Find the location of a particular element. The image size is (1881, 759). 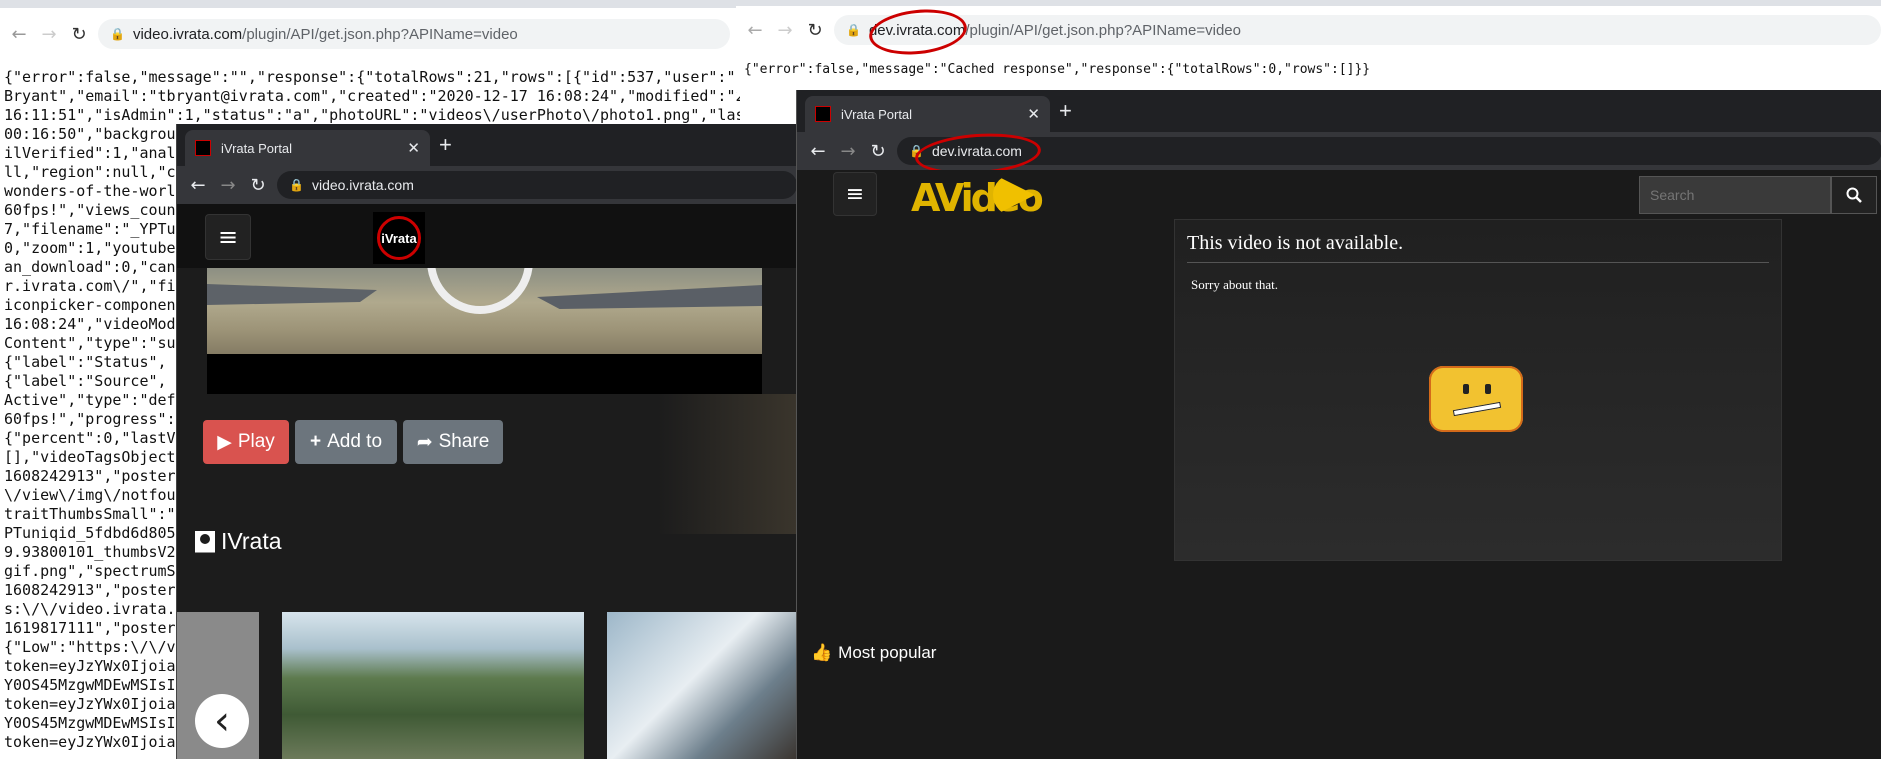

site-header: ≡ iVrata is located at coordinates (487, 236).